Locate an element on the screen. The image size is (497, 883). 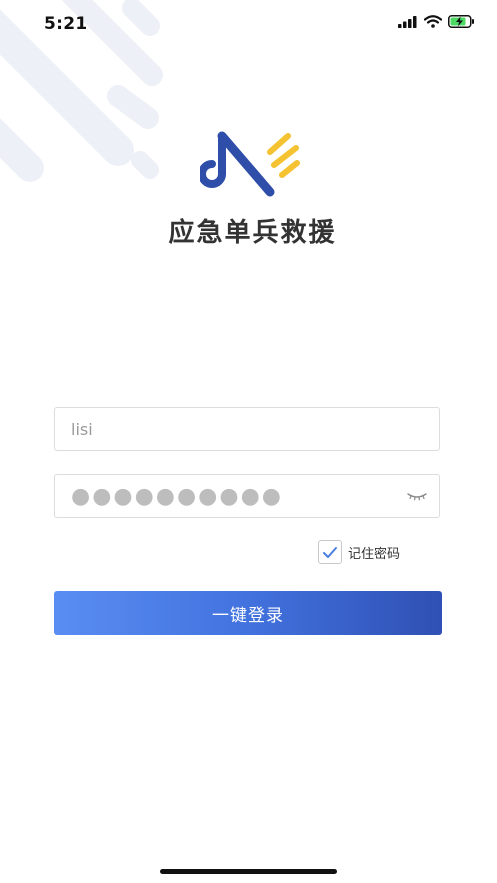
remember-label: 记住密码 is located at coordinates (374, 554).